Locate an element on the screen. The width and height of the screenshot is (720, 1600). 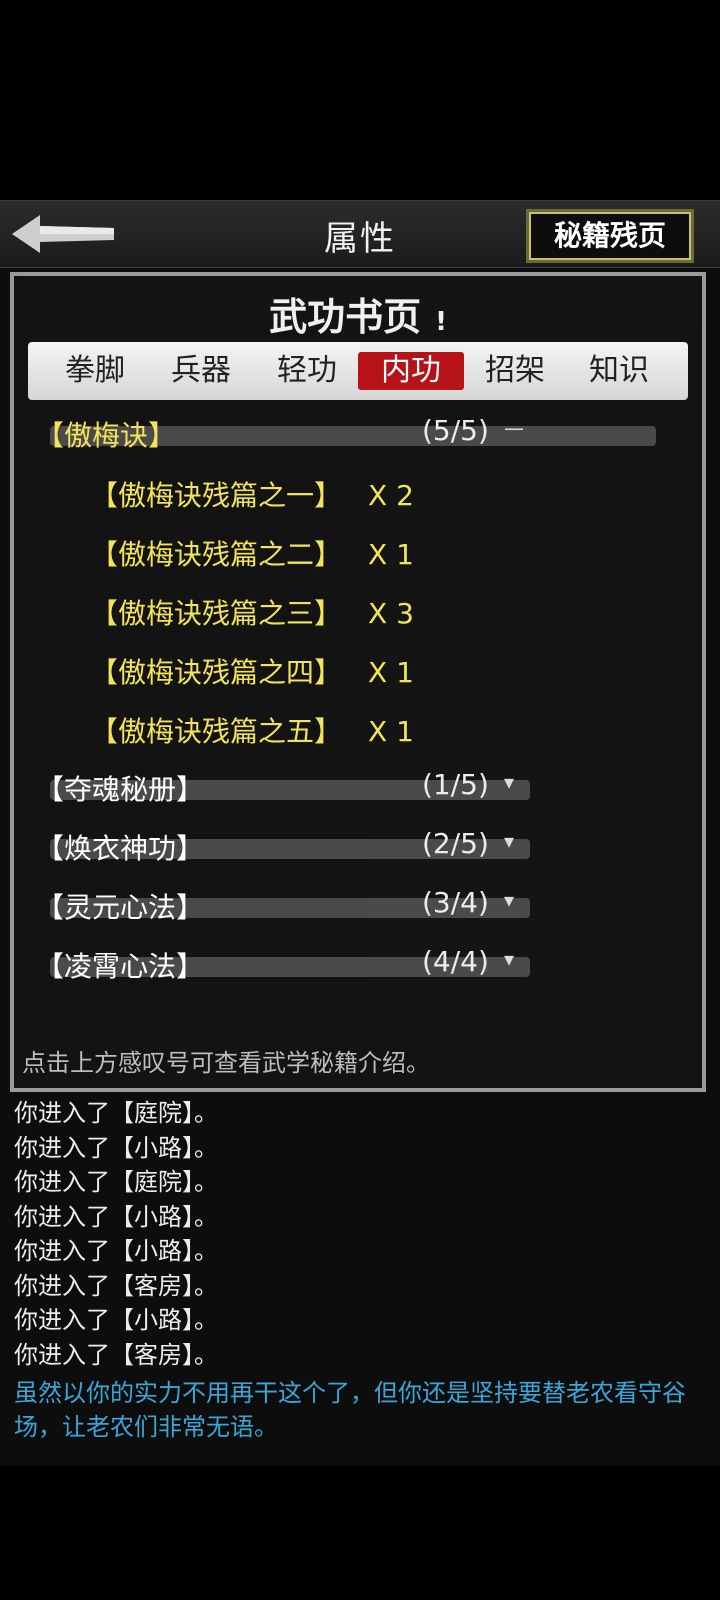
group-count: (2/5) is located at coordinates (455, 843).